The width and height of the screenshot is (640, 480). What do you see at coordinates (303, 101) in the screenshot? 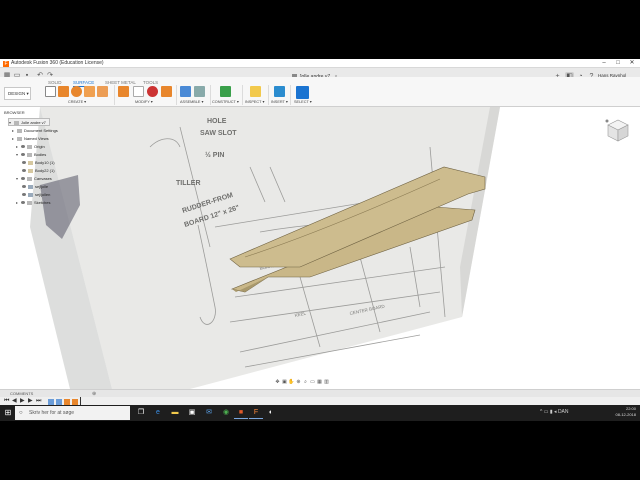
I see `select-group-label: SELECT ▾` at bounding box center [303, 101].